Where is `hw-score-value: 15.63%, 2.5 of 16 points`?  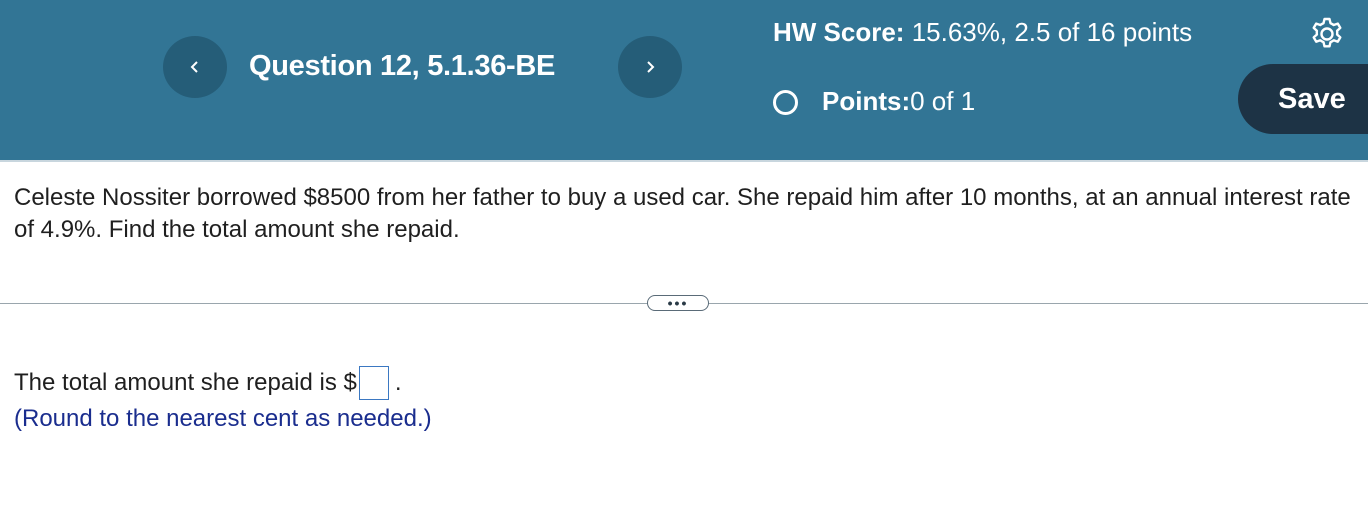
hw-score-value: 15.63%, 2.5 of 16 points is located at coordinates (1048, 32).